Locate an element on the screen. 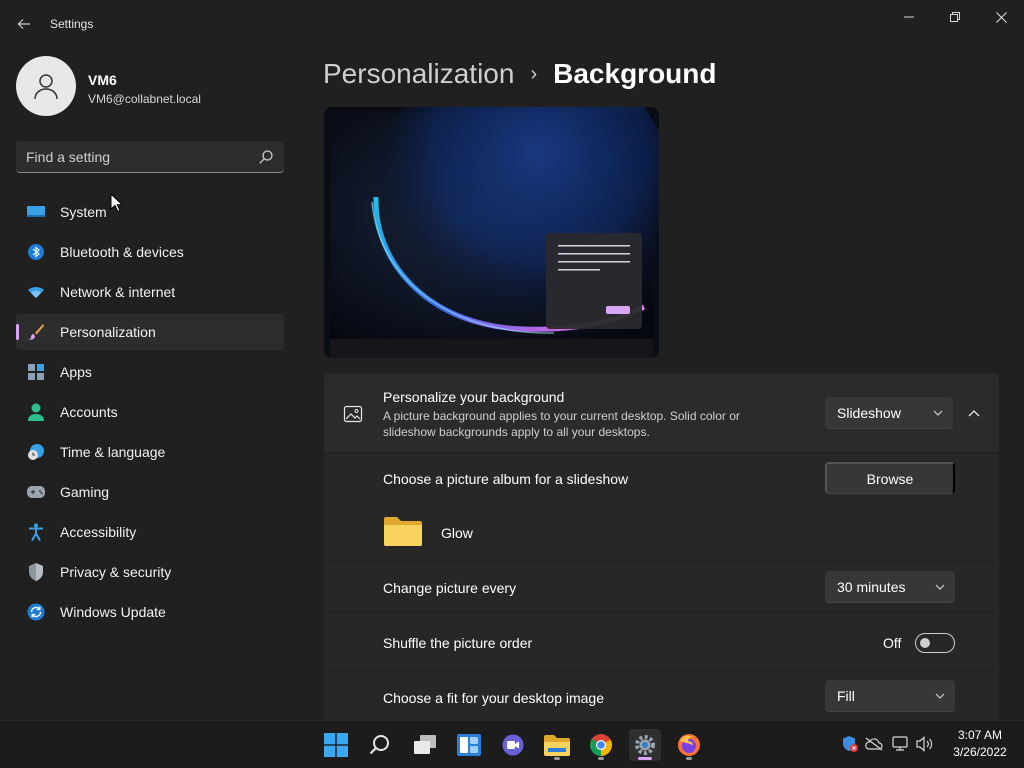  chat-icon is located at coordinates (513, 745).